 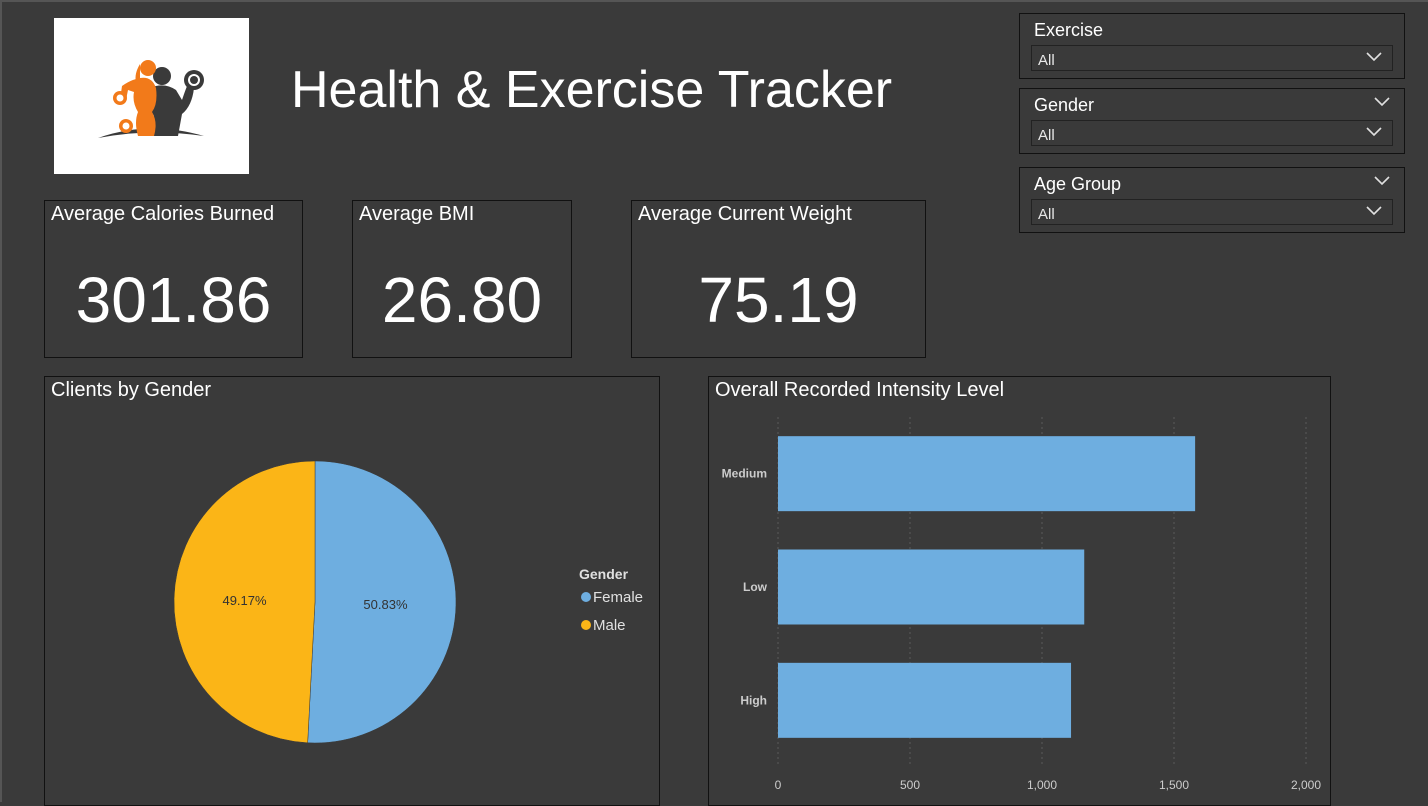 I want to click on legend-title: Gender, so click(x=604, y=574).